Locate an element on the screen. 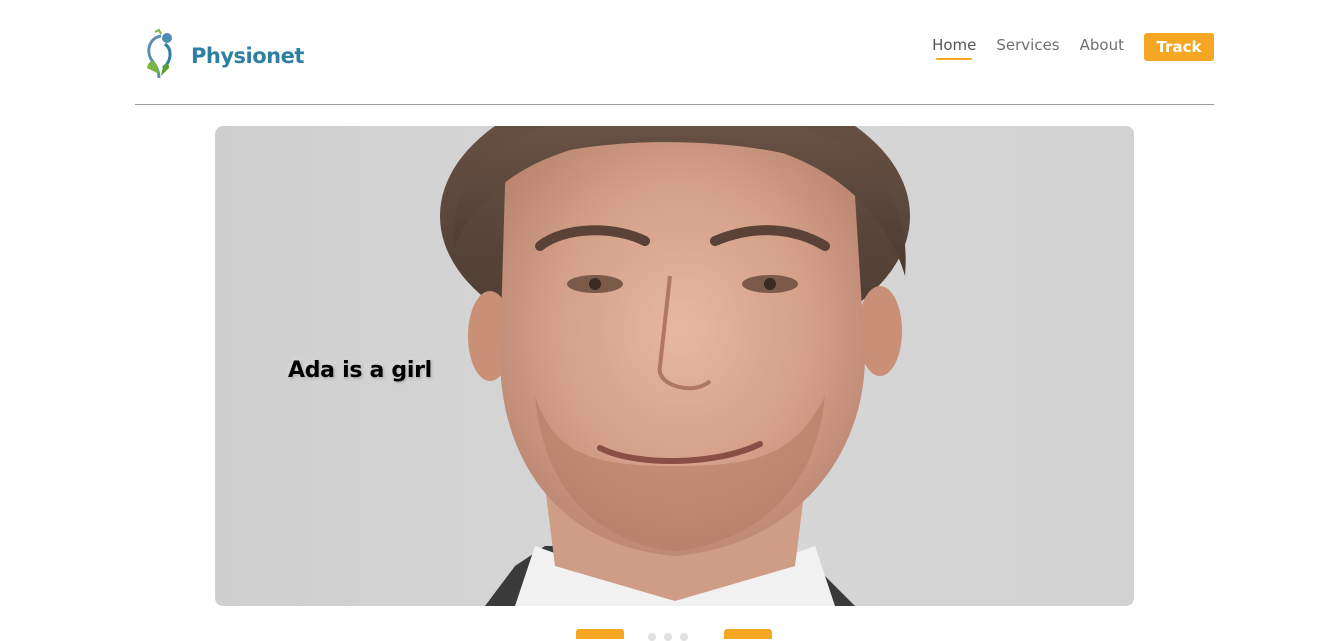 This screenshot has width=1339, height=641. carousel-prev-button is located at coordinates (600, 634).